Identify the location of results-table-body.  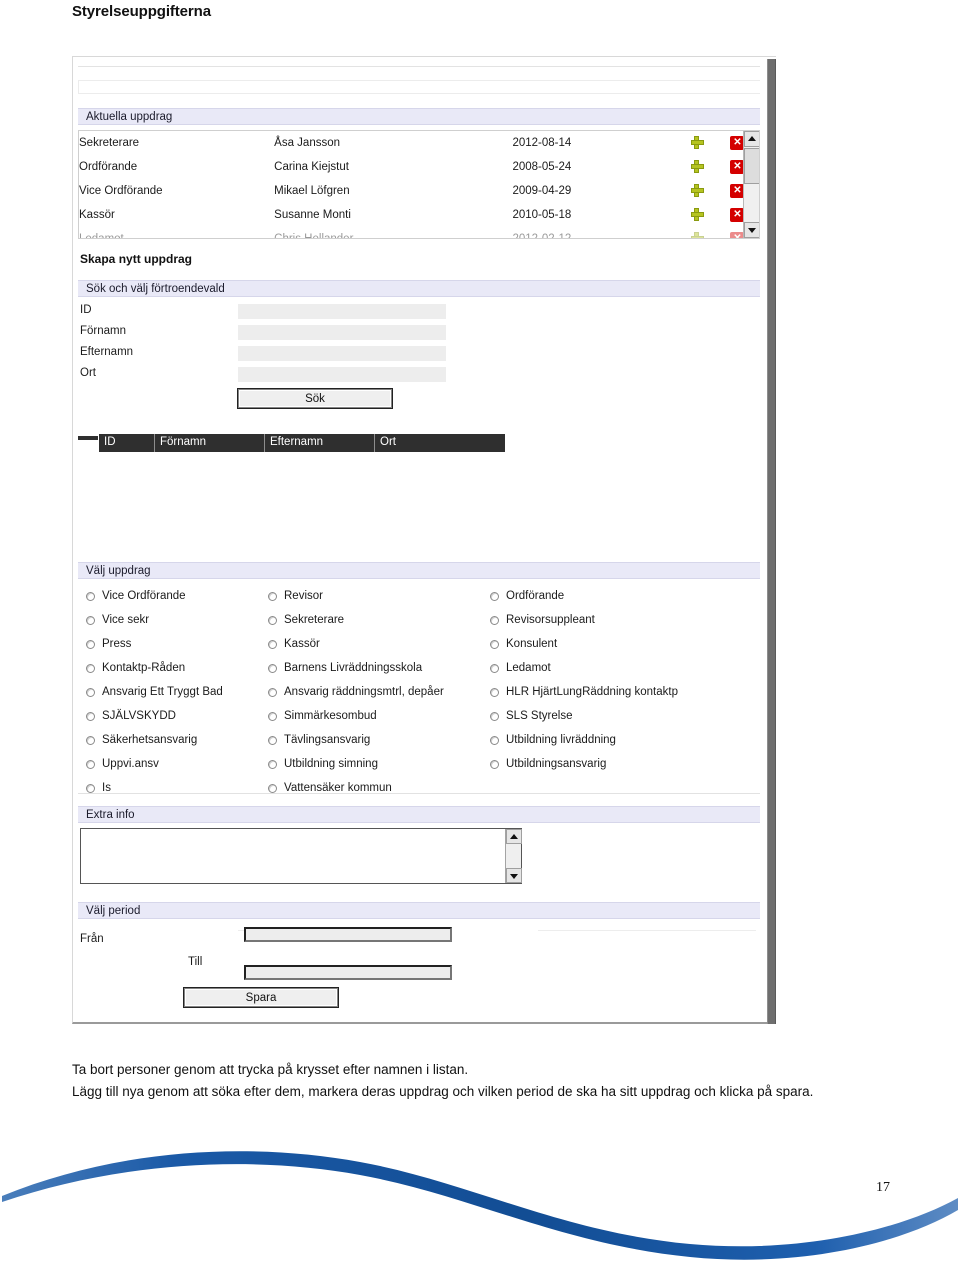
(419, 498).